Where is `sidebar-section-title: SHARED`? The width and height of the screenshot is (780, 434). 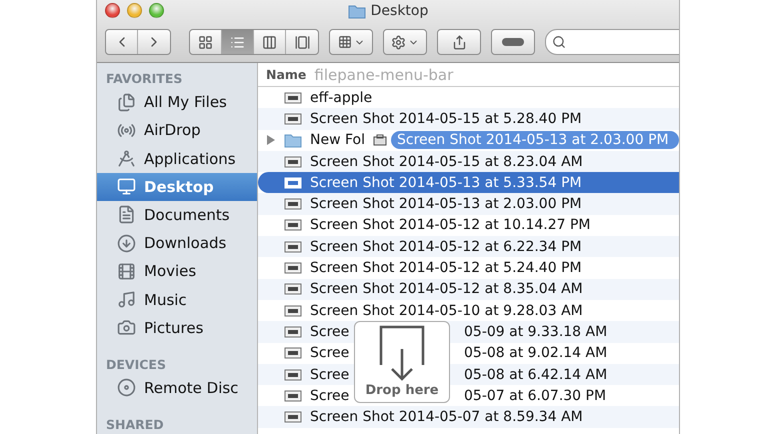 sidebar-section-title: SHARED is located at coordinates (135, 425).